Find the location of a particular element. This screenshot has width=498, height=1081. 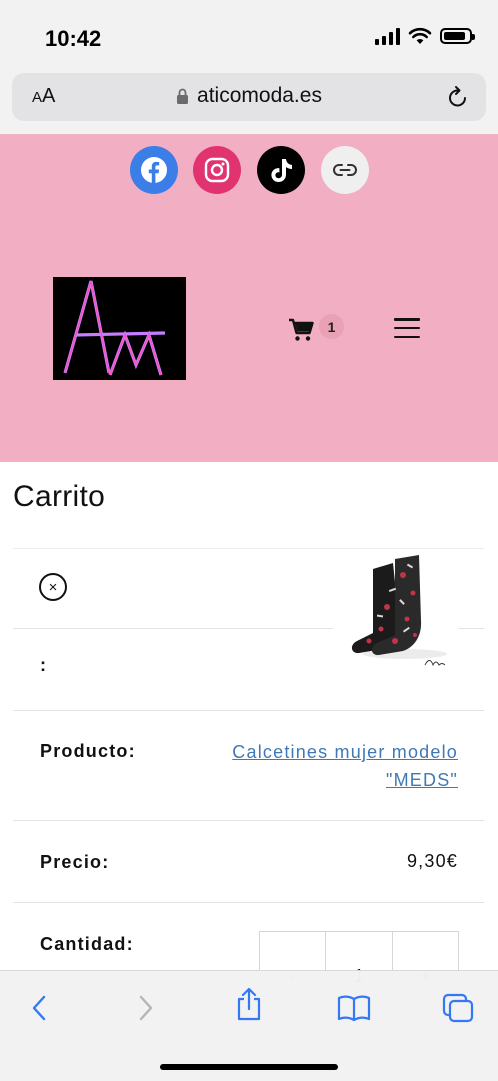

link-button is located at coordinates (345, 170).